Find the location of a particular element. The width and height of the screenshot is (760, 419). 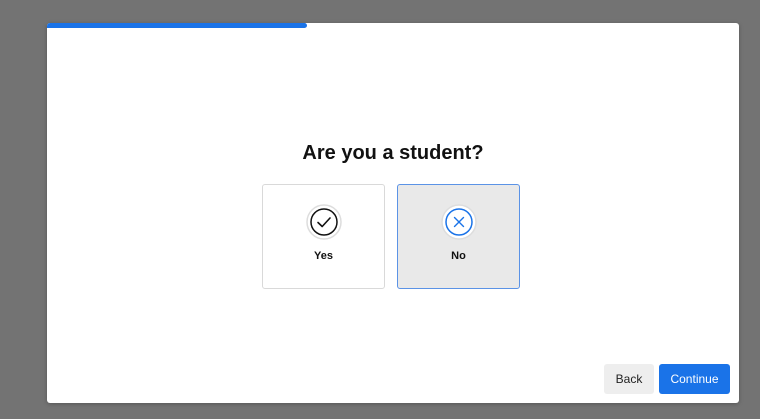

option-no-label: No is located at coordinates (458, 256).